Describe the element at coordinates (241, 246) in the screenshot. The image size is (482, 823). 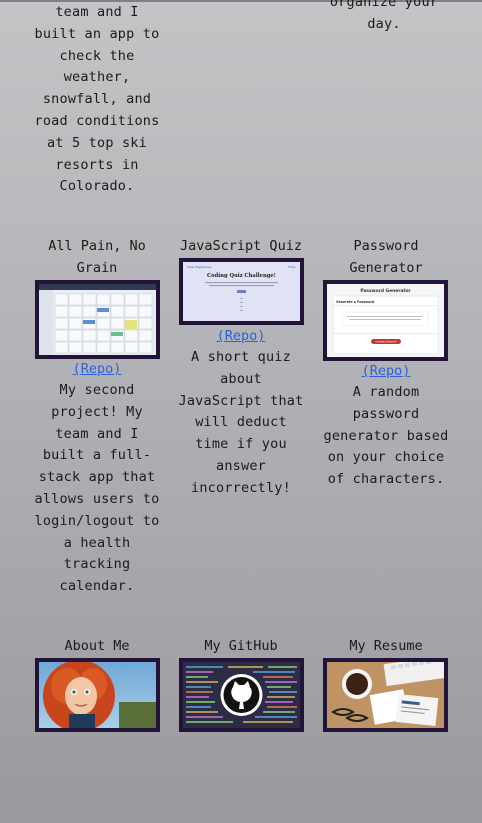
I see `project-title-javascript-quiz: JavaScript Quiz` at that location.